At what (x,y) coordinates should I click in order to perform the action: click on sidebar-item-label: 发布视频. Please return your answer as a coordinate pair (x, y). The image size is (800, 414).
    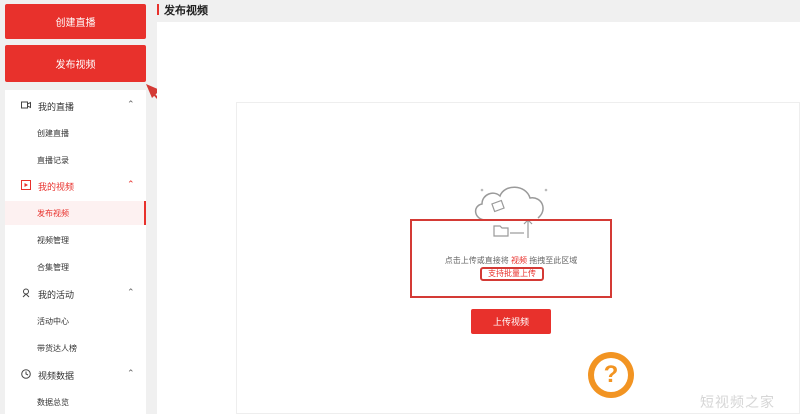
    Looking at the image, I should click on (53, 213).